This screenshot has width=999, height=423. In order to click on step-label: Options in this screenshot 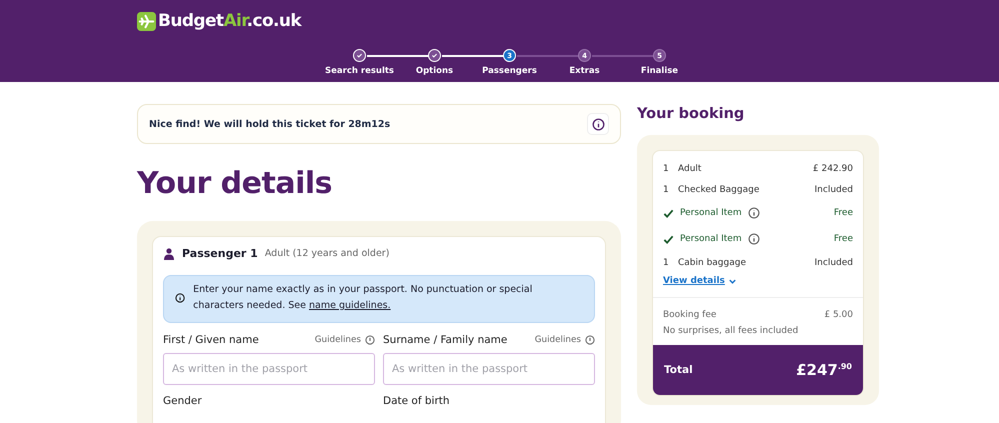, I will do `click(435, 71)`.